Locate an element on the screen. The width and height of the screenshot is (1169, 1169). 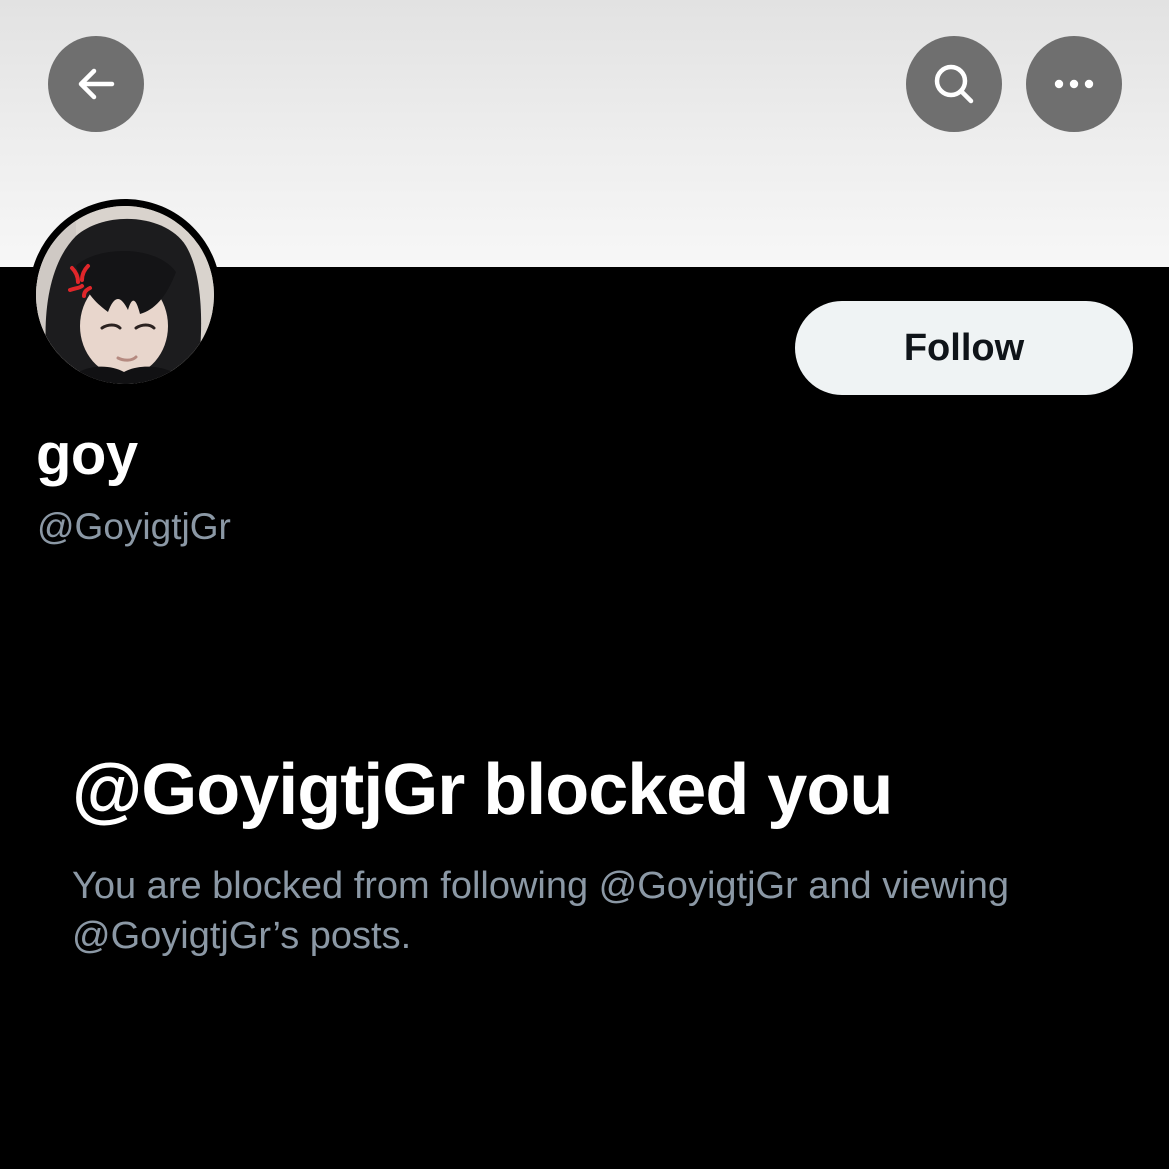
more-options-button is located at coordinates (1074, 84).